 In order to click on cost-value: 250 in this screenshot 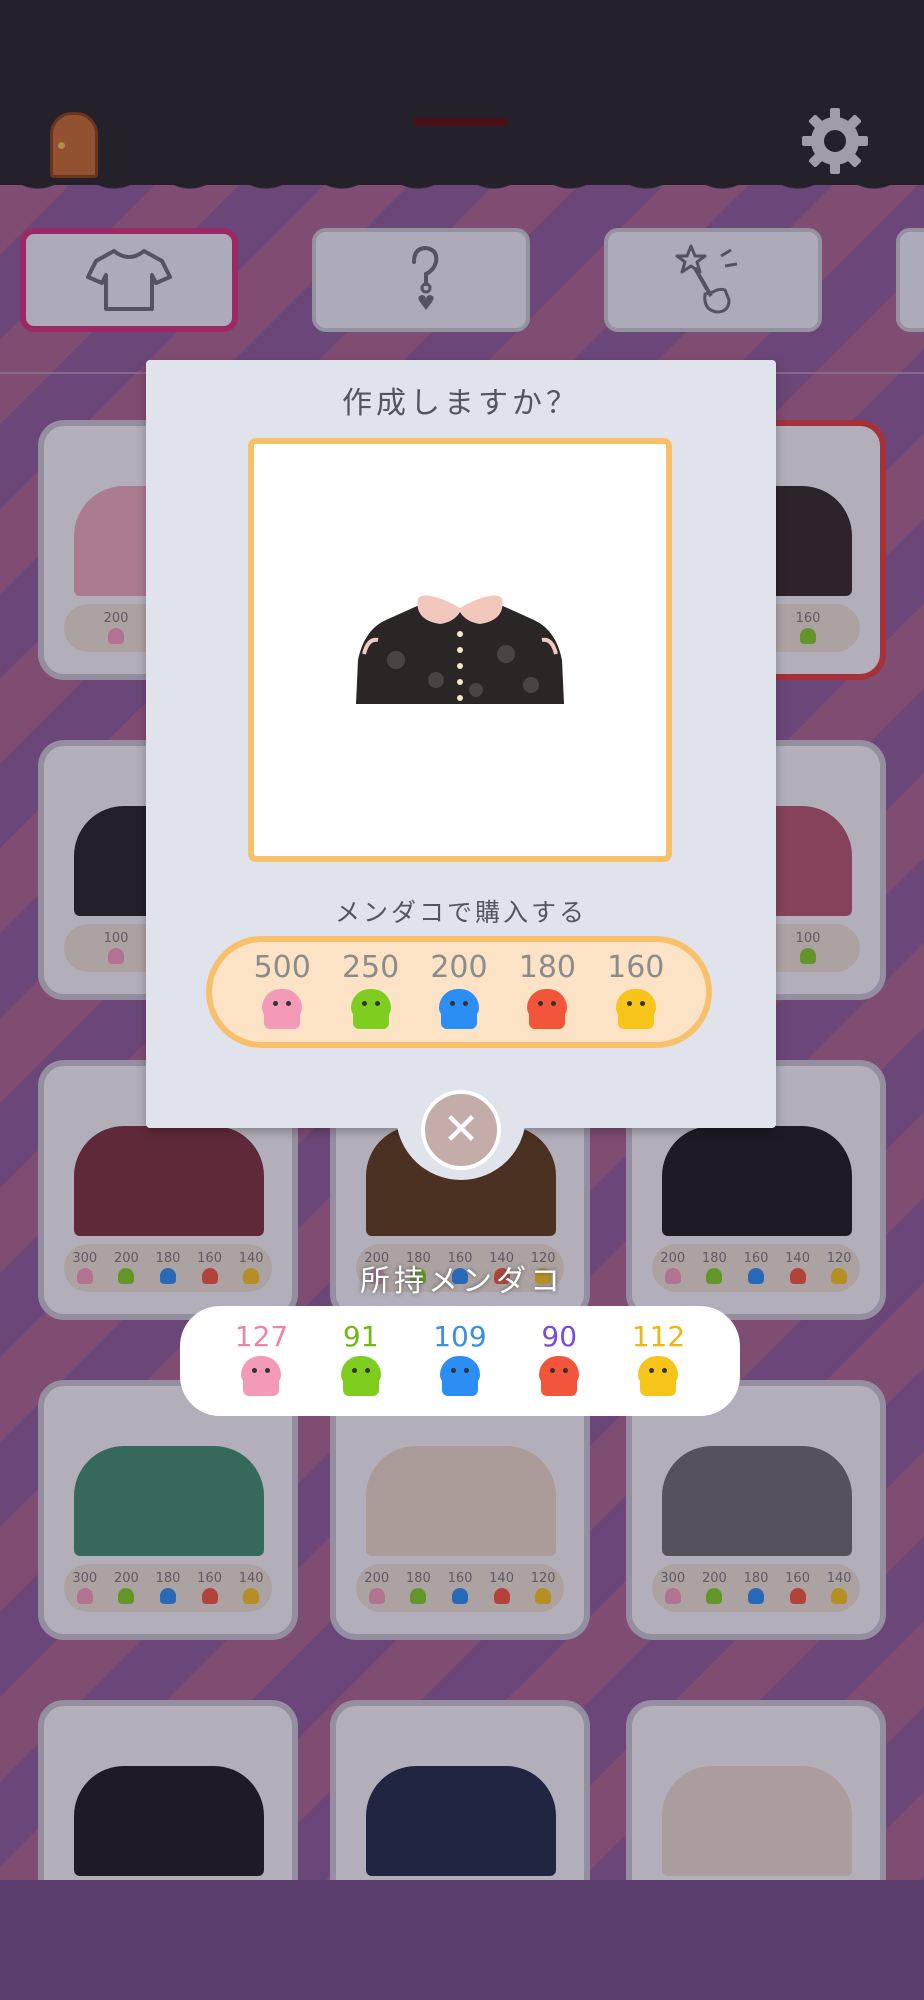, I will do `click(370, 967)`.